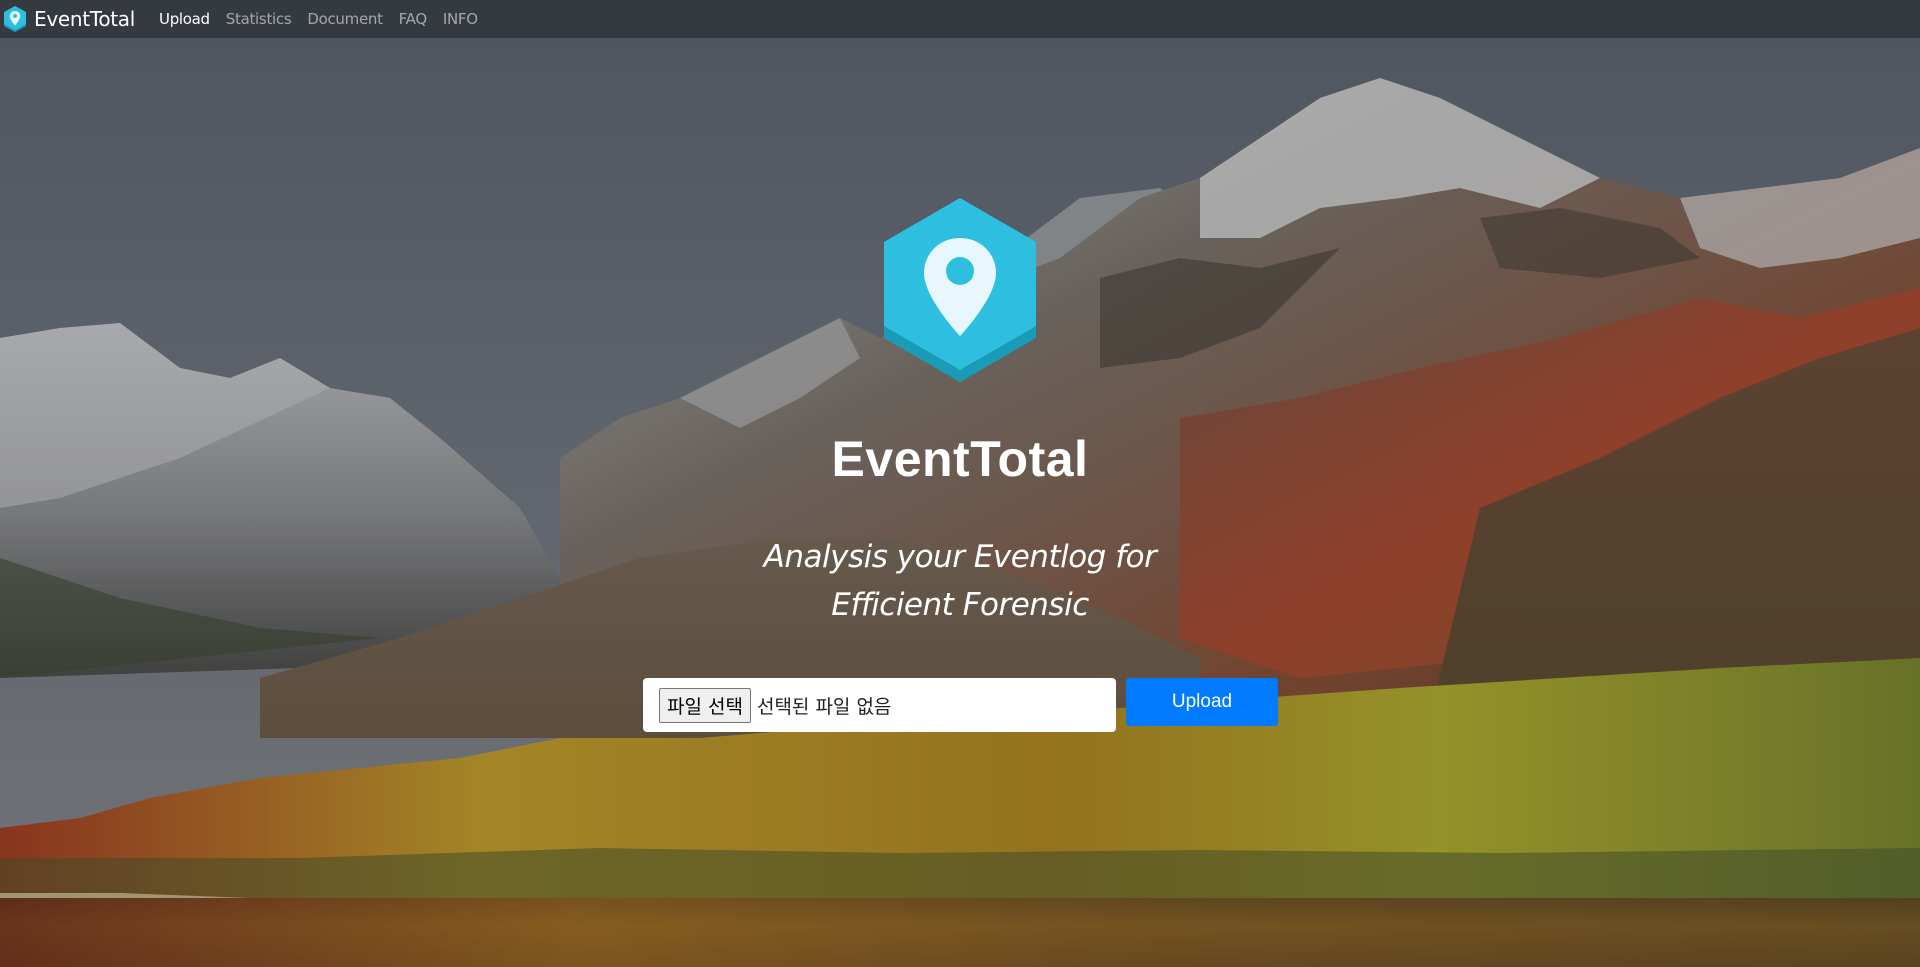  What do you see at coordinates (184, 19) in the screenshot?
I see `nav-link-upload: Upload` at bounding box center [184, 19].